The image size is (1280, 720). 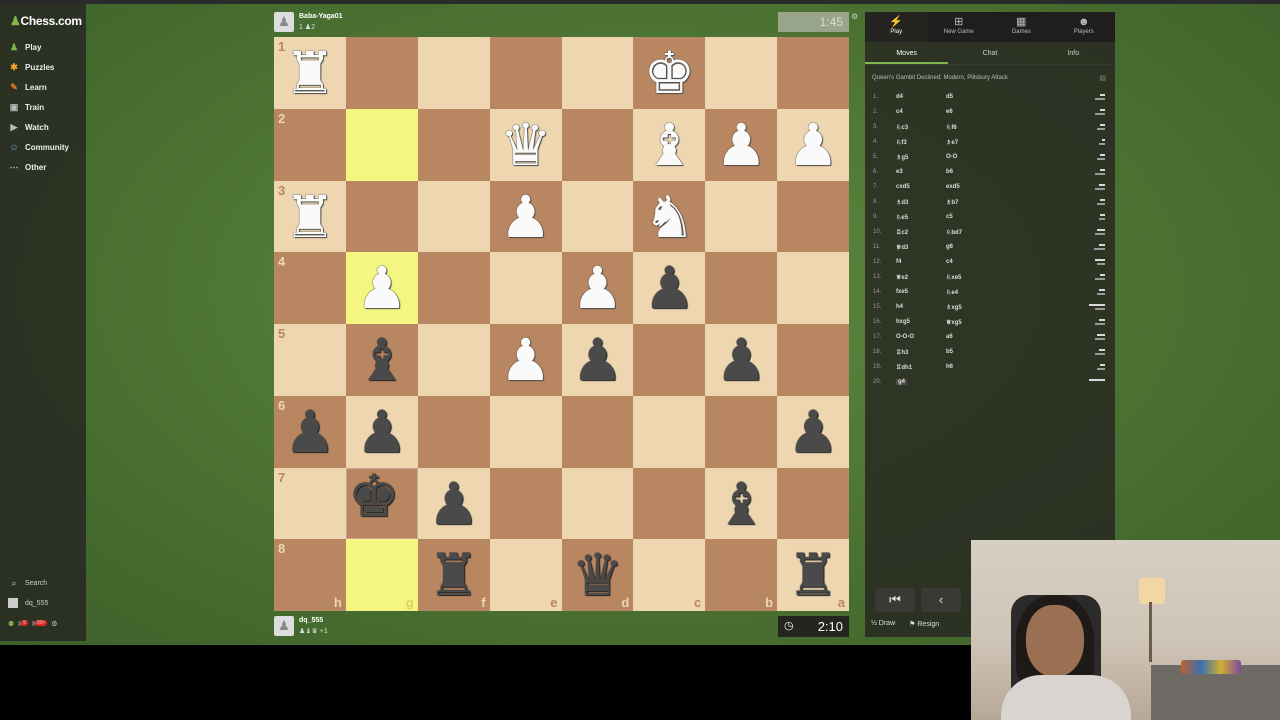 I want to click on square-g4: ♟, so click(x=381, y=288).